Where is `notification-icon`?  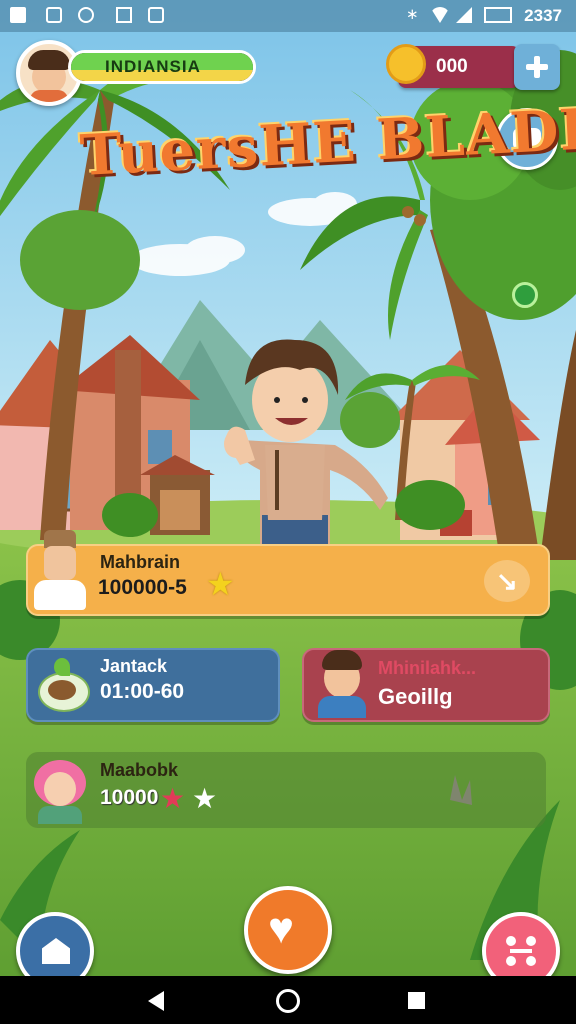 notification-icon is located at coordinates (18, 15).